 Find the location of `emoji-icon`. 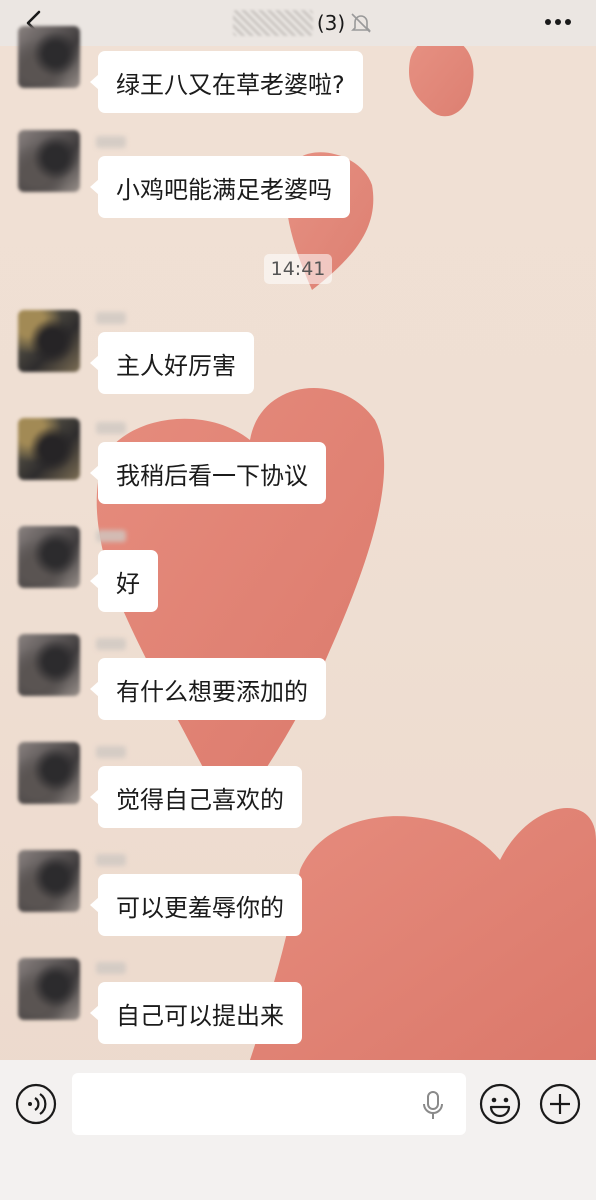

emoji-icon is located at coordinates (500, 1104).